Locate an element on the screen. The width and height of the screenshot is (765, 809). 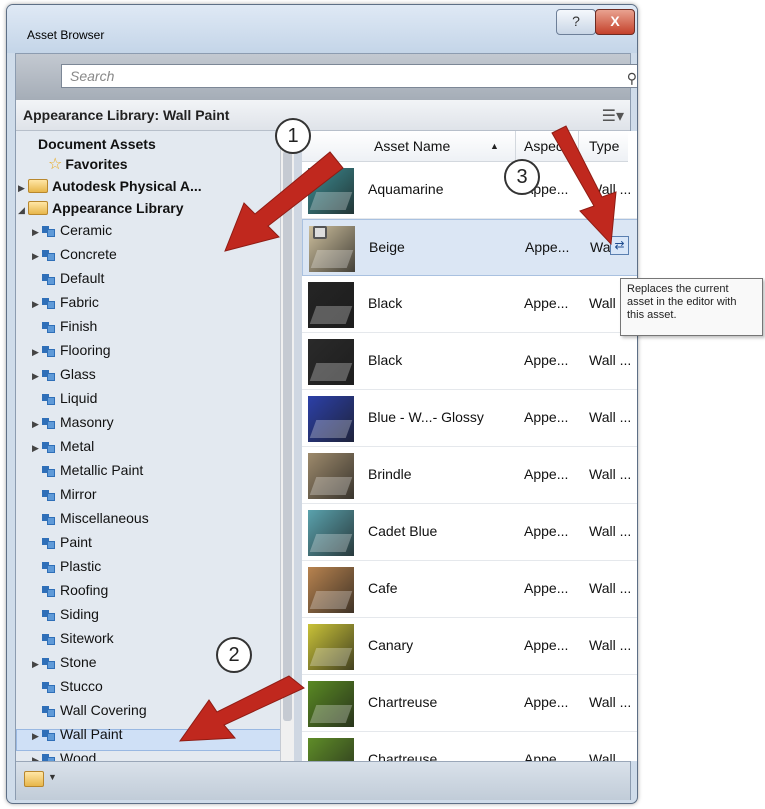
callout-2: 2 is located at coordinates (234, 655).